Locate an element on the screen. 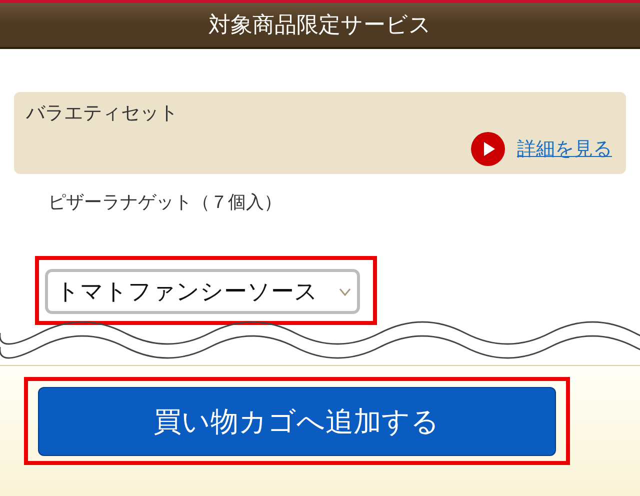 The image size is (640, 496). item-description: ピザーラナゲット（７個入） is located at coordinates (165, 202).